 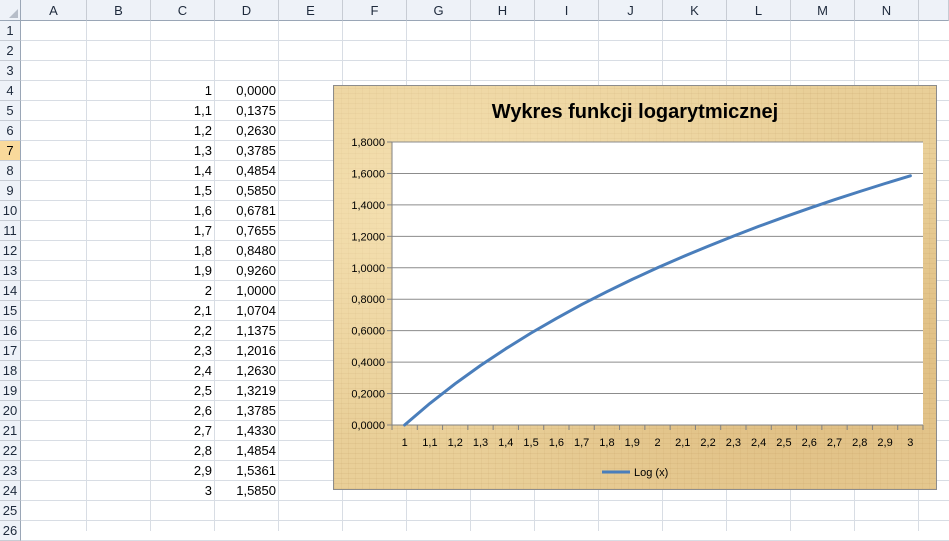 I want to click on cell-d: 0,4854, so click(x=247, y=171).